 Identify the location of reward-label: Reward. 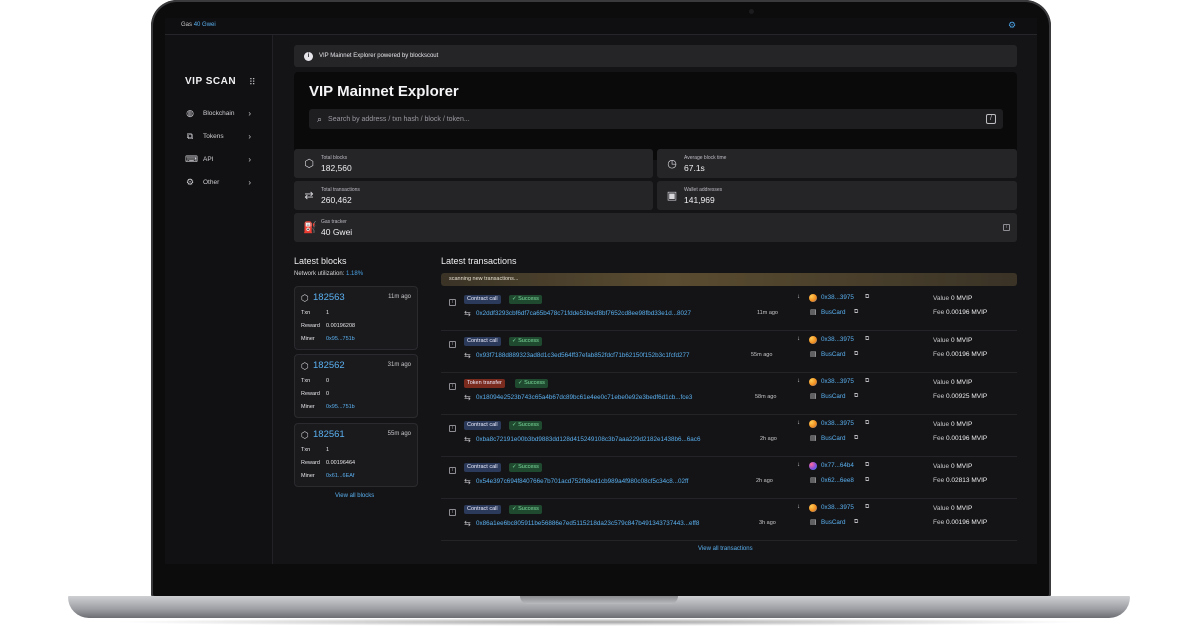
(310, 394).